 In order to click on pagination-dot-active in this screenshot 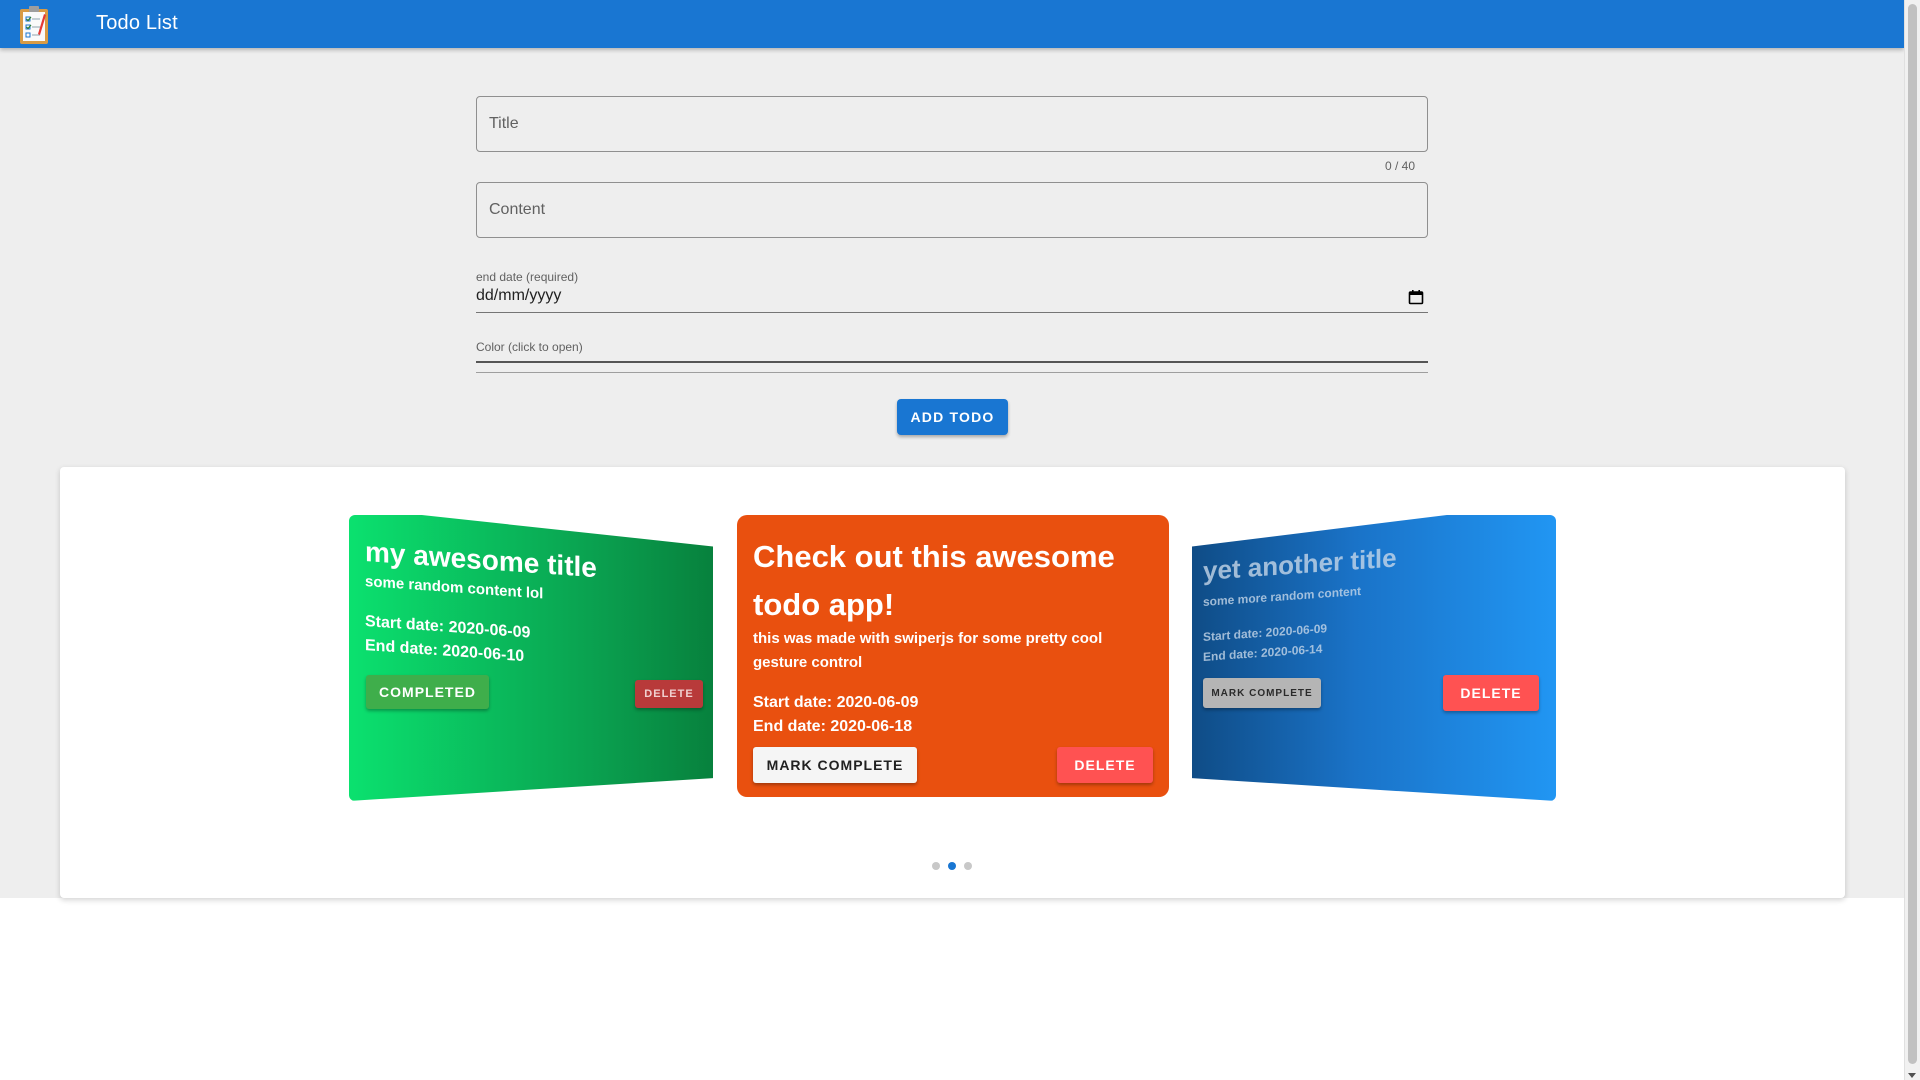, I will do `click(952, 866)`.